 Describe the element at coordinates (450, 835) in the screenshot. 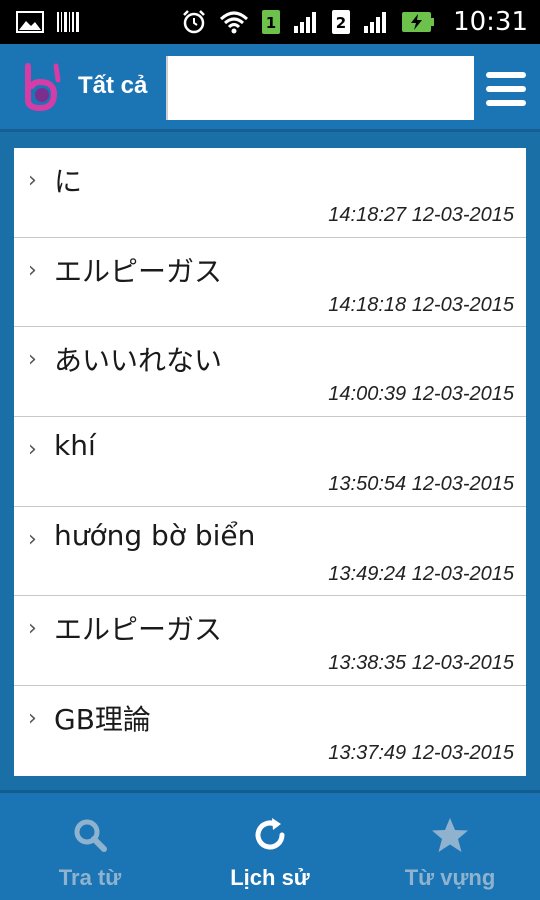

I see `star-icon` at that location.